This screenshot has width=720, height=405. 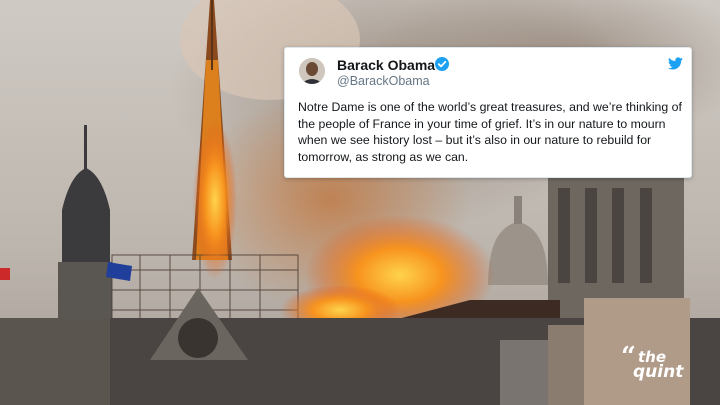 What do you see at coordinates (386, 65) in the screenshot?
I see `tweet-author-name: Barack Obama` at bounding box center [386, 65].